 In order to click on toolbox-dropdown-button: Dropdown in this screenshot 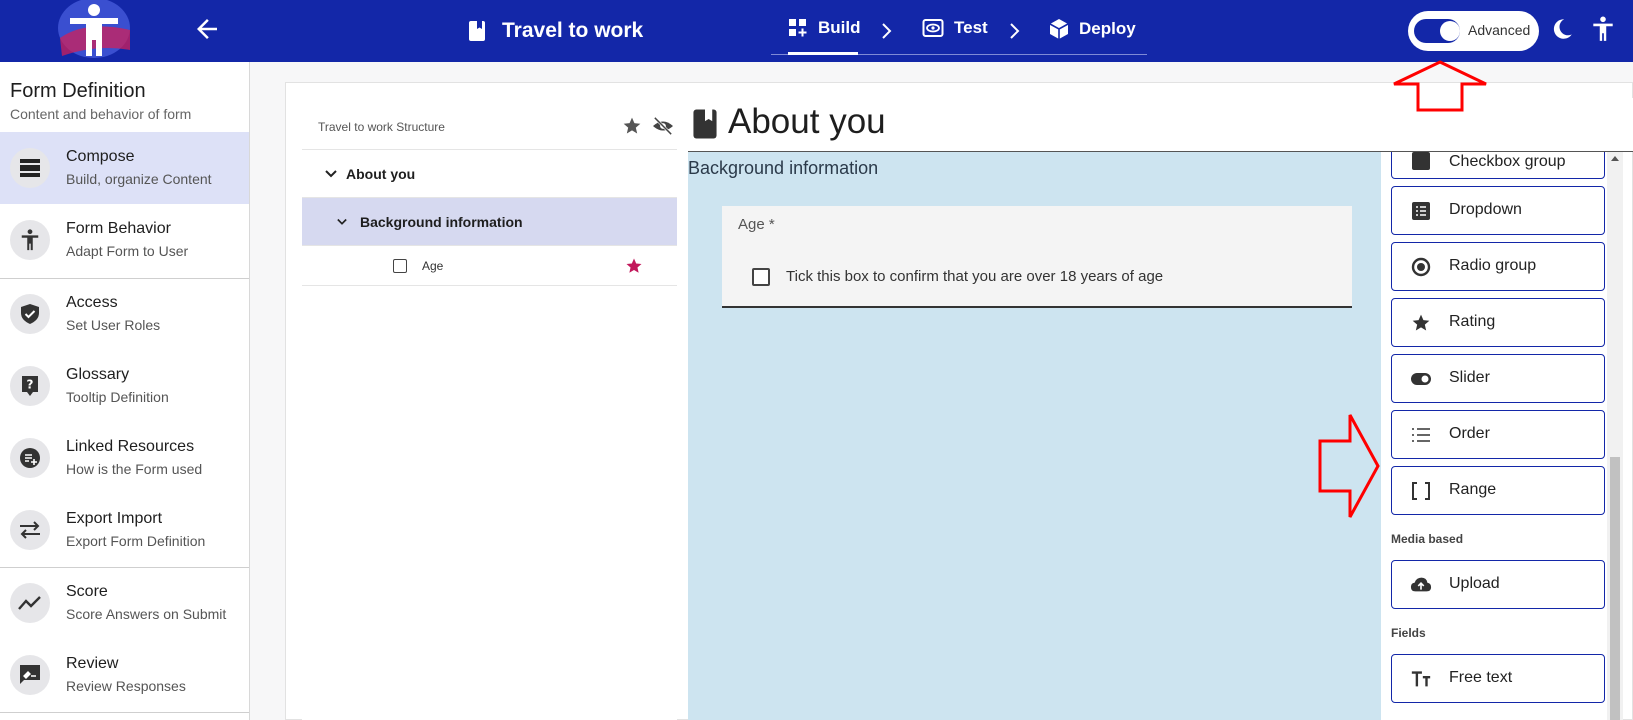, I will do `click(1498, 210)`.